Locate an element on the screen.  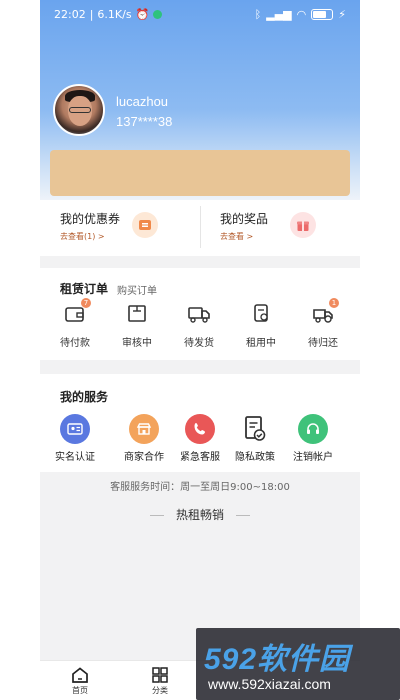
document-check-icon is located at coordinates (261, 313).